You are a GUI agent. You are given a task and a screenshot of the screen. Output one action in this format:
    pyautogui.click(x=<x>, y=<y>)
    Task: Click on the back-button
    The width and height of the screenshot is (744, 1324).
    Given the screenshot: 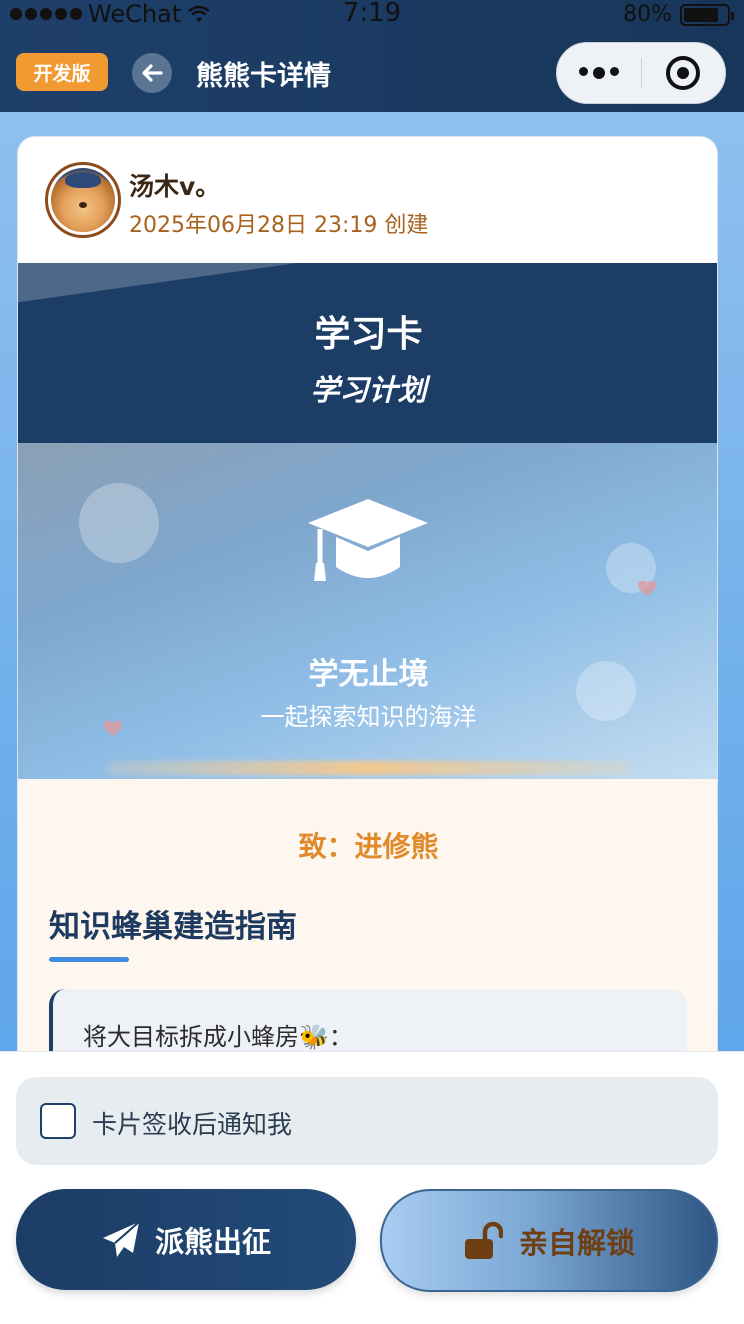 What is the action you would take?
    pyautogui.click(x=152, y=73)
    